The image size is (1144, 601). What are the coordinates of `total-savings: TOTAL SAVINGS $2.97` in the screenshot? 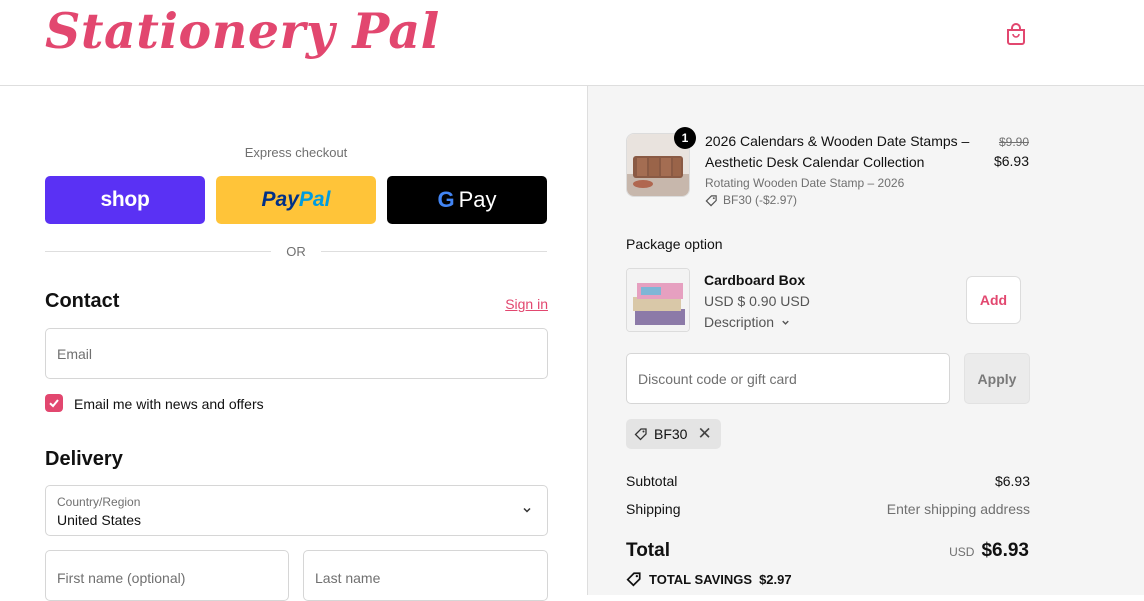 It's located at (709, 579).